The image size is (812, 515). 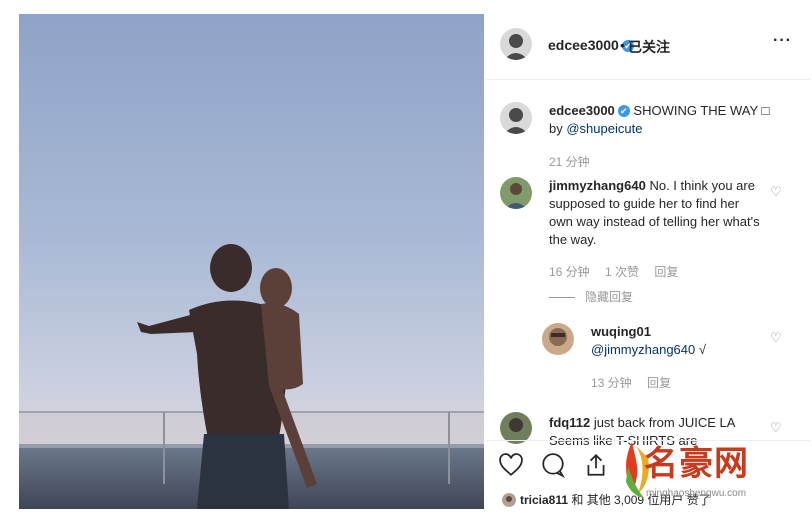 What do you see at coordinates (597, 185) in the screenshot?
I see `comment-username: jimmyzhang640` at bounding box center [597, 185].